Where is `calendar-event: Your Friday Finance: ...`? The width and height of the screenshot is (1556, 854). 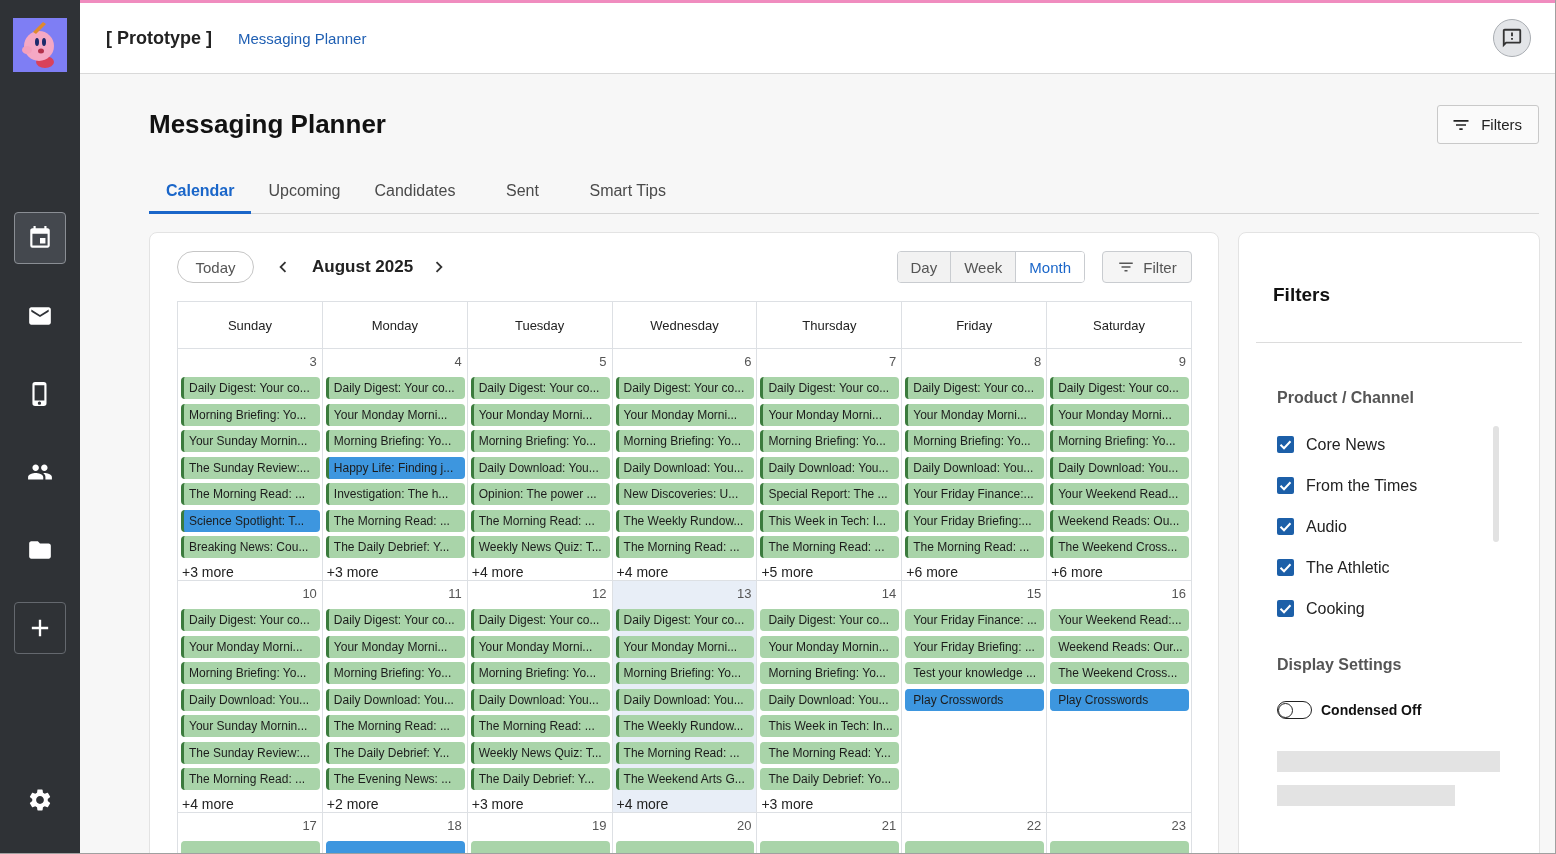
calendar-event: Your Friday Finance: ... is located at coordinates (975, 620).